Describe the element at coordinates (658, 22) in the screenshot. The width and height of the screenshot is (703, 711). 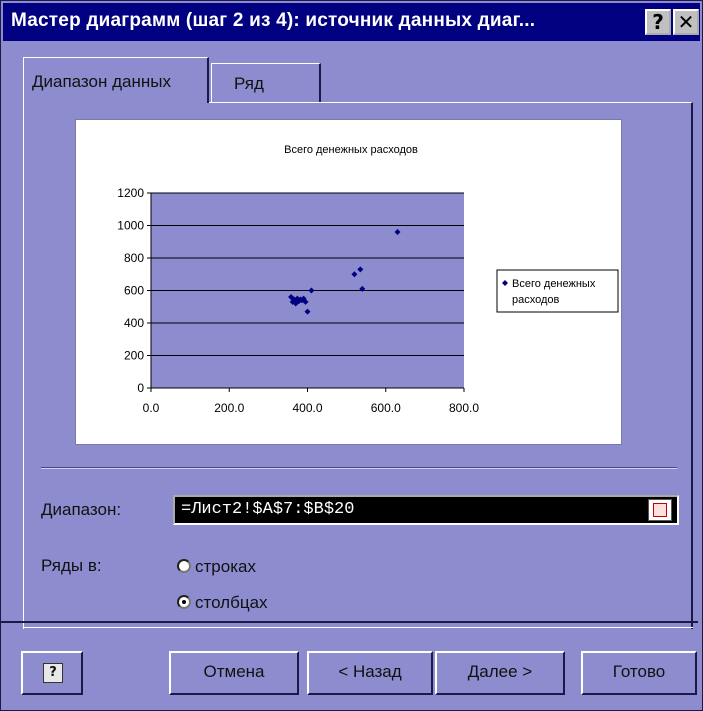
I see `help-button: ?` at that location.